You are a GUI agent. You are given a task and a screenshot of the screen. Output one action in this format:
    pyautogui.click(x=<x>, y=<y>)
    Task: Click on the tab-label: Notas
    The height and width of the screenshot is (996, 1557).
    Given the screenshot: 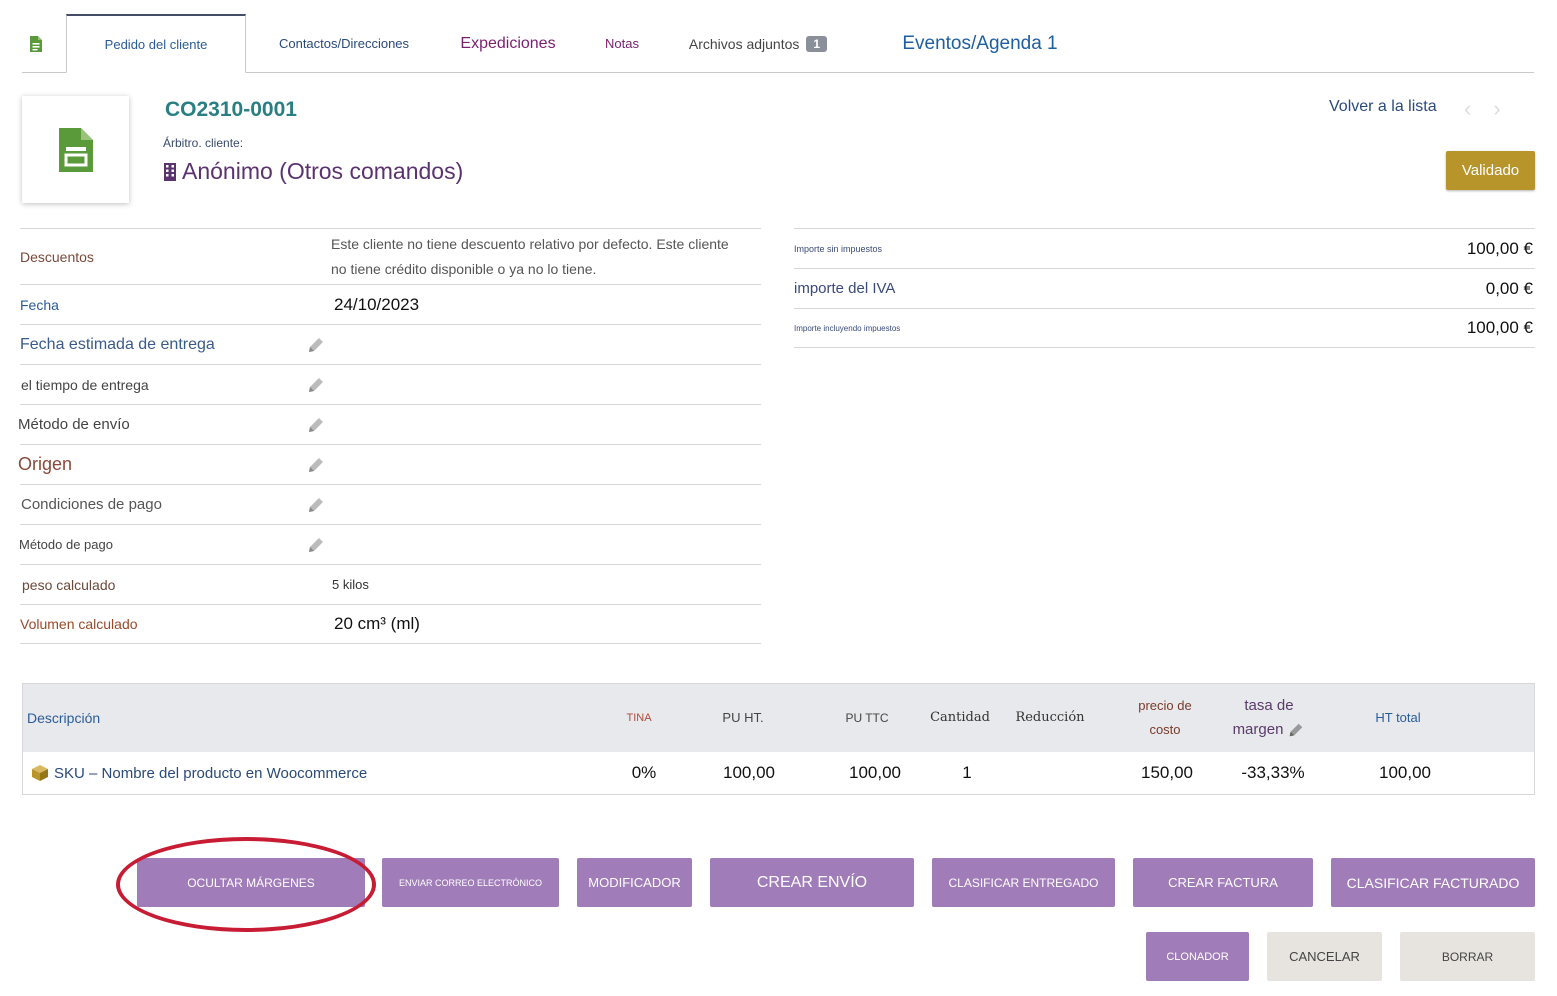 What is the action you would take?
    pyautogui.click(x=622, y=43)
    